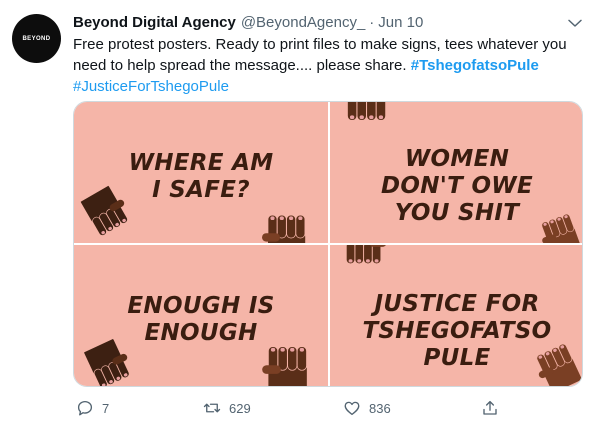 This screenshot has height=432, width=601. Describe the element at coordinates (201, 163) in the screenshot. I see `slogan-line: WHERE AM` at that location.